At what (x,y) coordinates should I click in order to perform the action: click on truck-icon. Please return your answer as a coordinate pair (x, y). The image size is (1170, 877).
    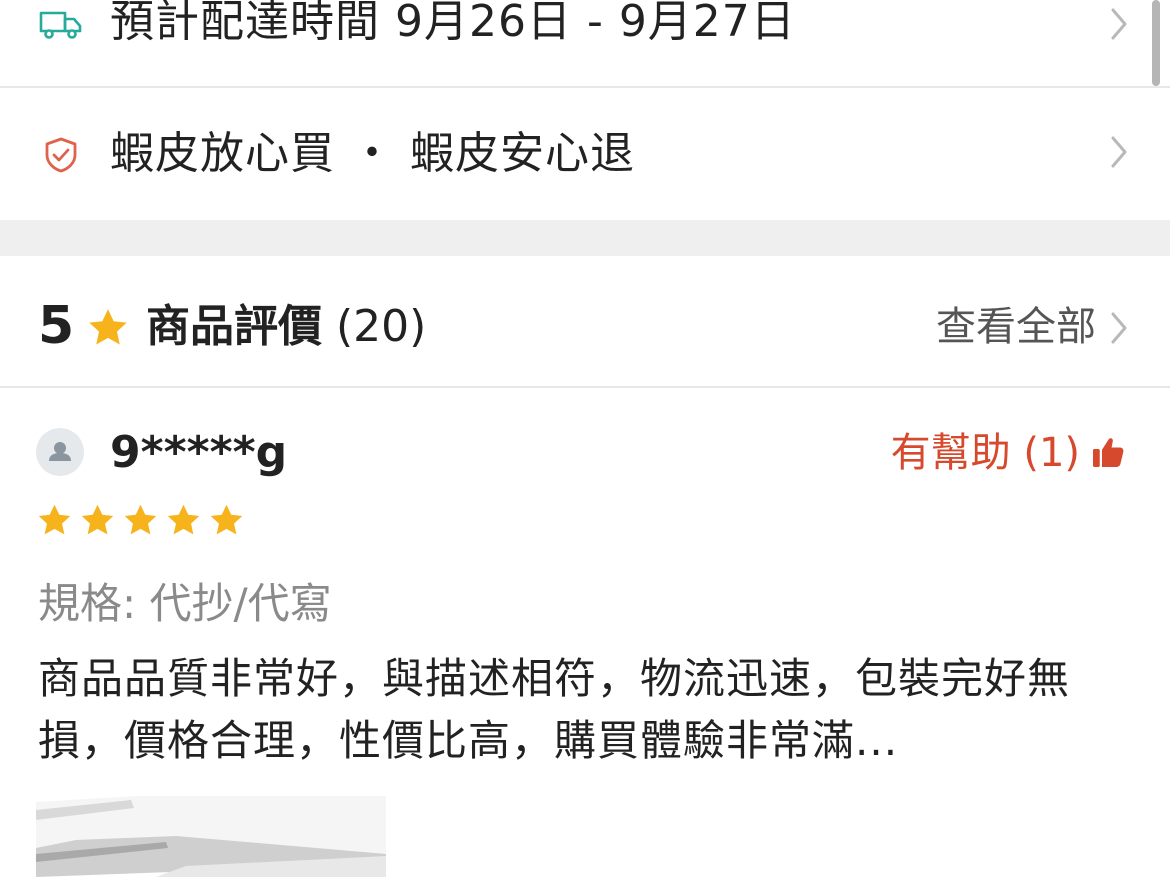
    Looking at the image, I should click on (61, 25).